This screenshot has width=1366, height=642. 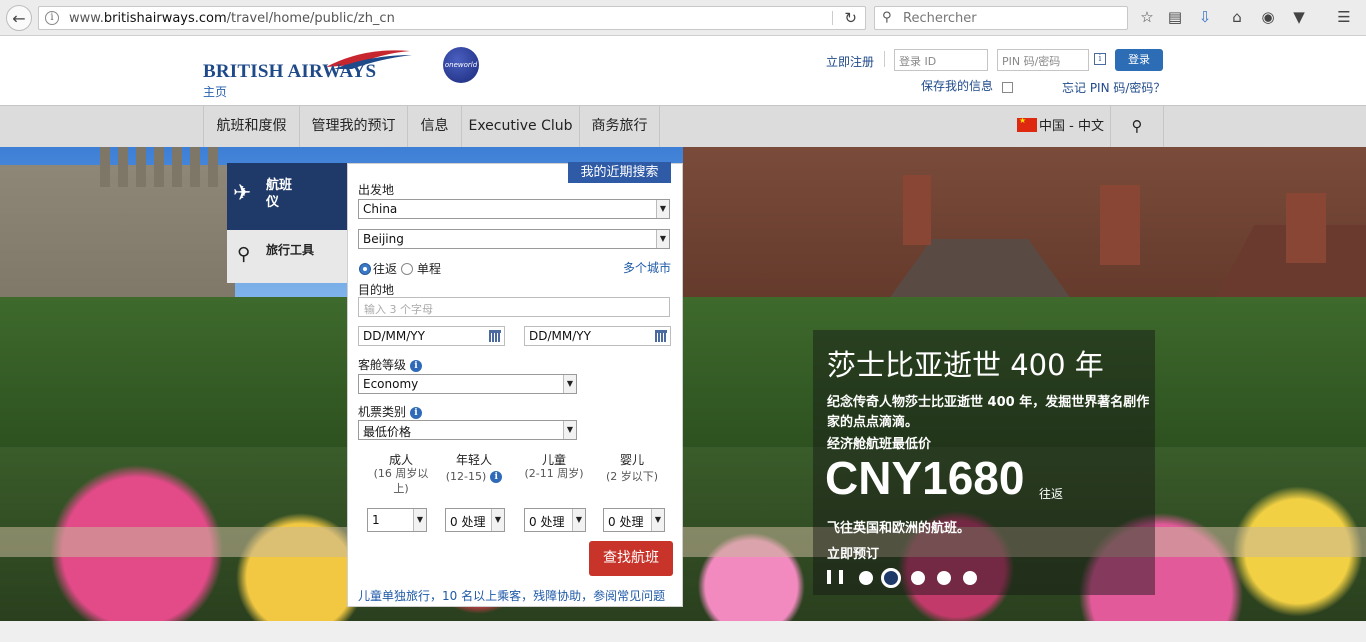 I want to click on one-way-radio, so click(x=407, y=269).